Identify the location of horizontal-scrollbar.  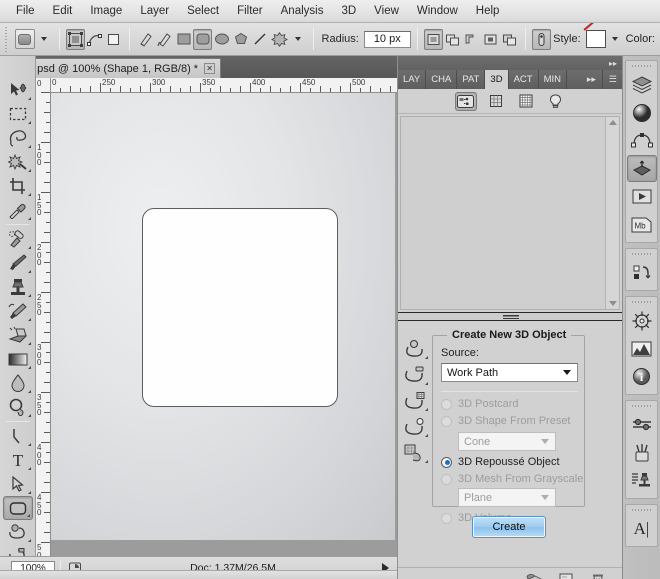
(198, 574).